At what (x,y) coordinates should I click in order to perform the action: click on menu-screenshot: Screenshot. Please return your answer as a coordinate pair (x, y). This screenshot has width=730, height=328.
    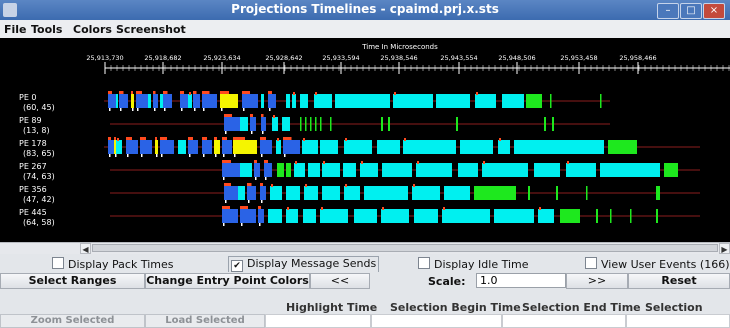
    Looking at the image, I should click on (151, 29).